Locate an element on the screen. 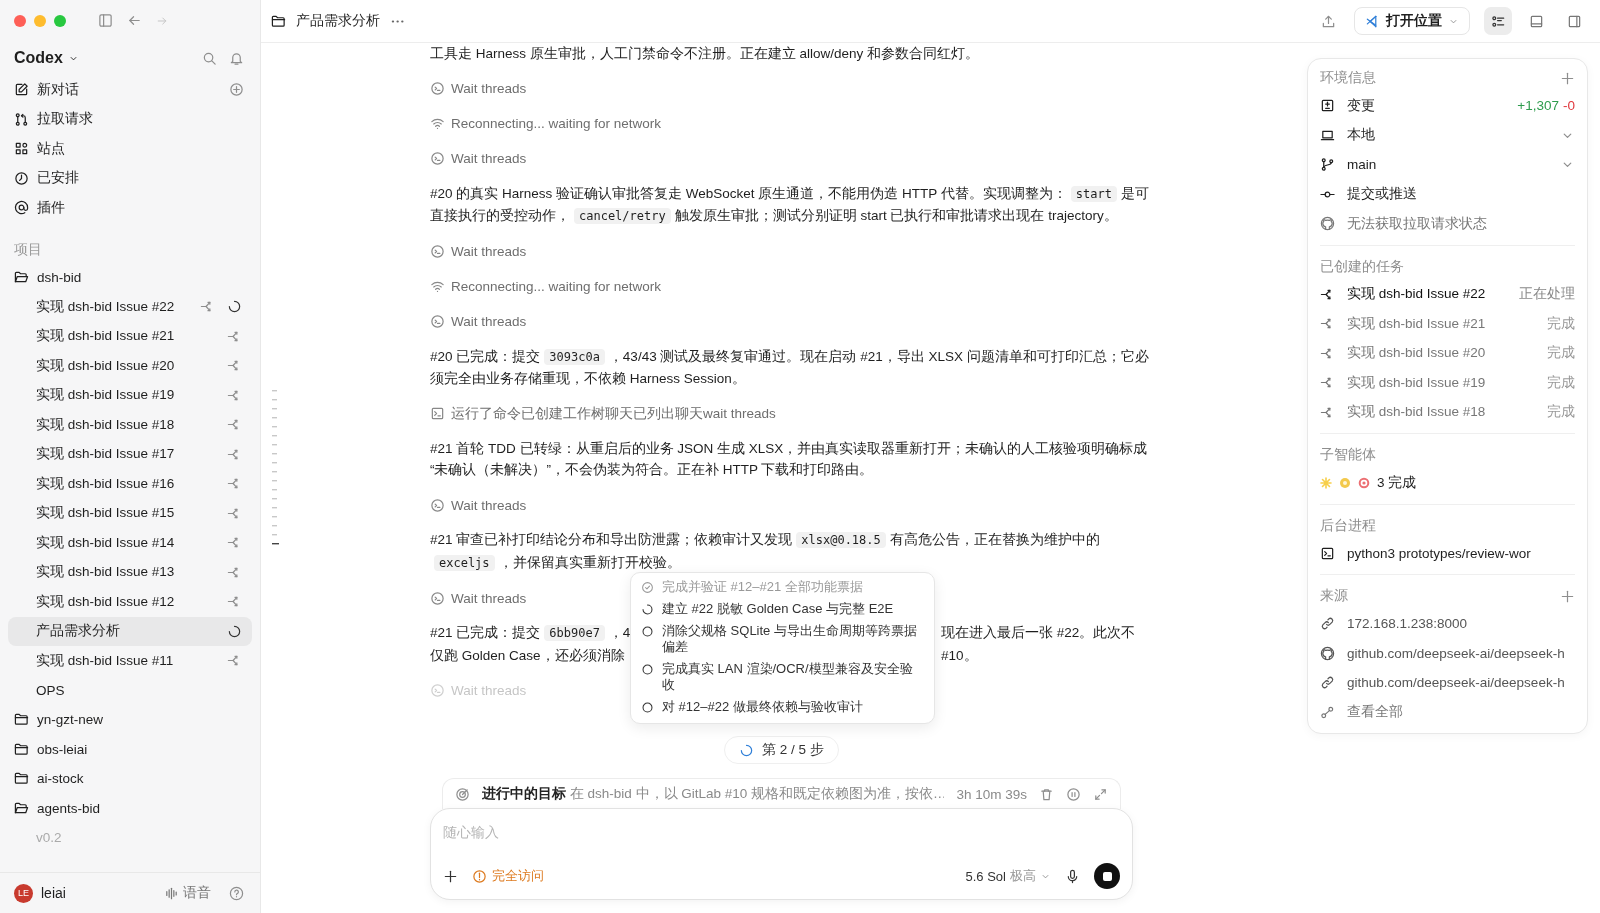  voice-button: 语音 is located at coordinates (187, 893).